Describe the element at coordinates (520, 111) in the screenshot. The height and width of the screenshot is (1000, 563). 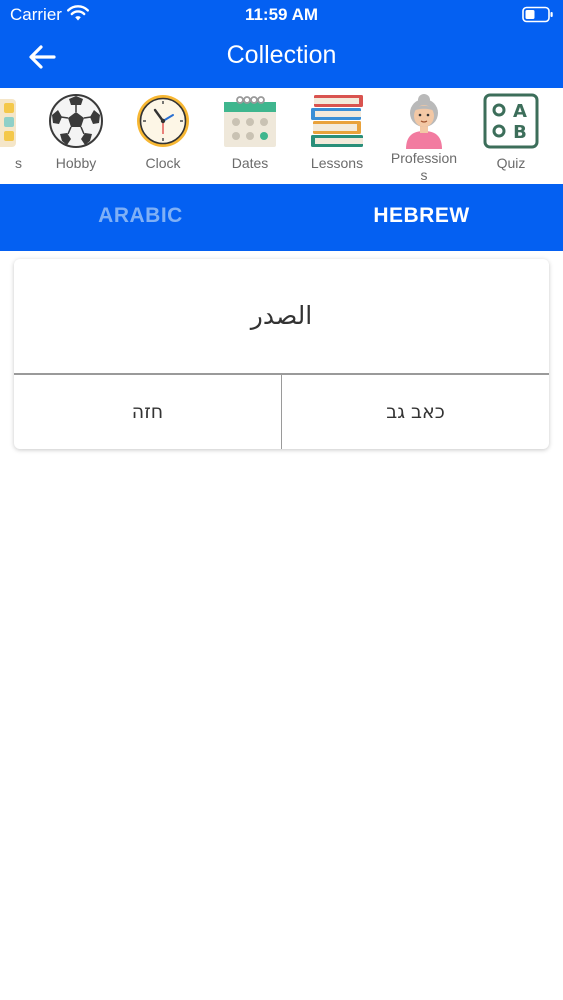
I see `svg-text: A` at that location.